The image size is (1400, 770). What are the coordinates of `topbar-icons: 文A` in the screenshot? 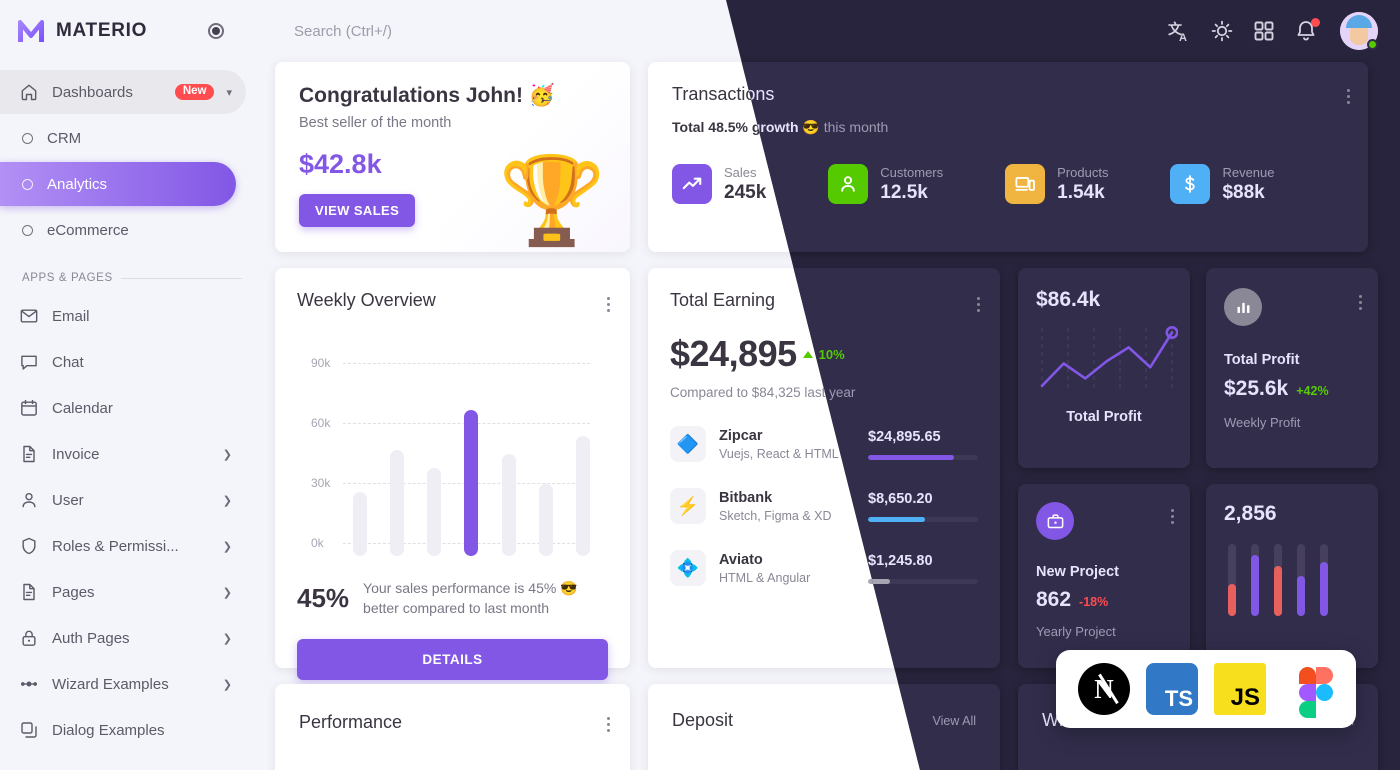 It's located at (1273, 31).